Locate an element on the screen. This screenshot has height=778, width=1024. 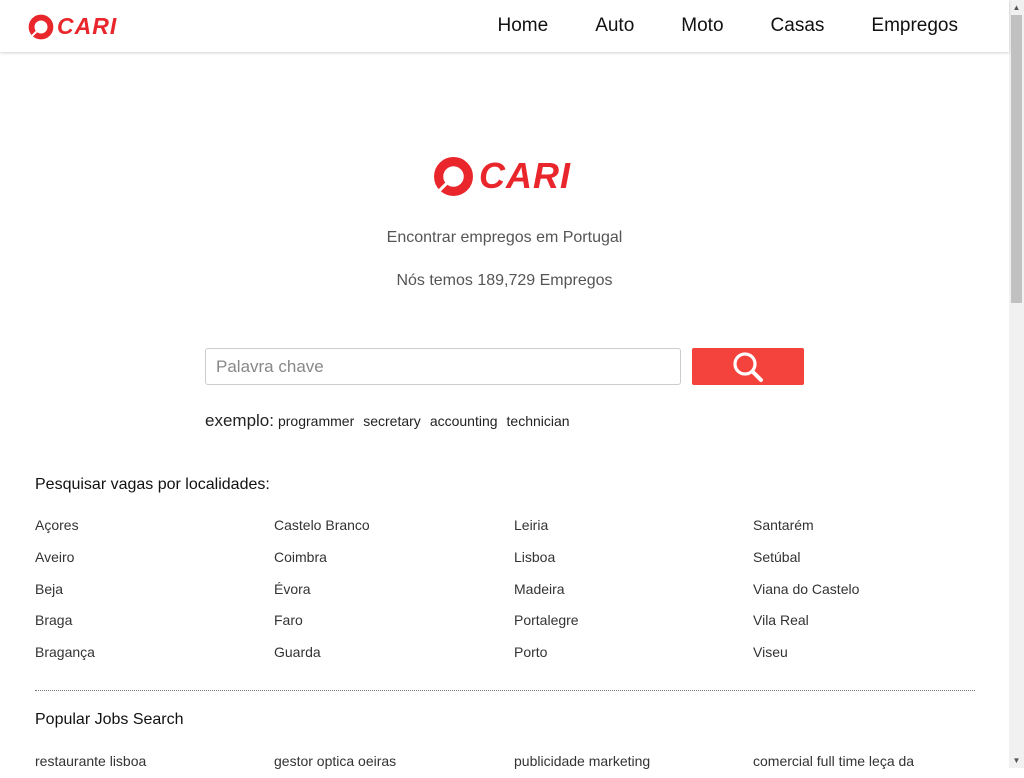
keyword-search-input is located at coordinates (443, 366).